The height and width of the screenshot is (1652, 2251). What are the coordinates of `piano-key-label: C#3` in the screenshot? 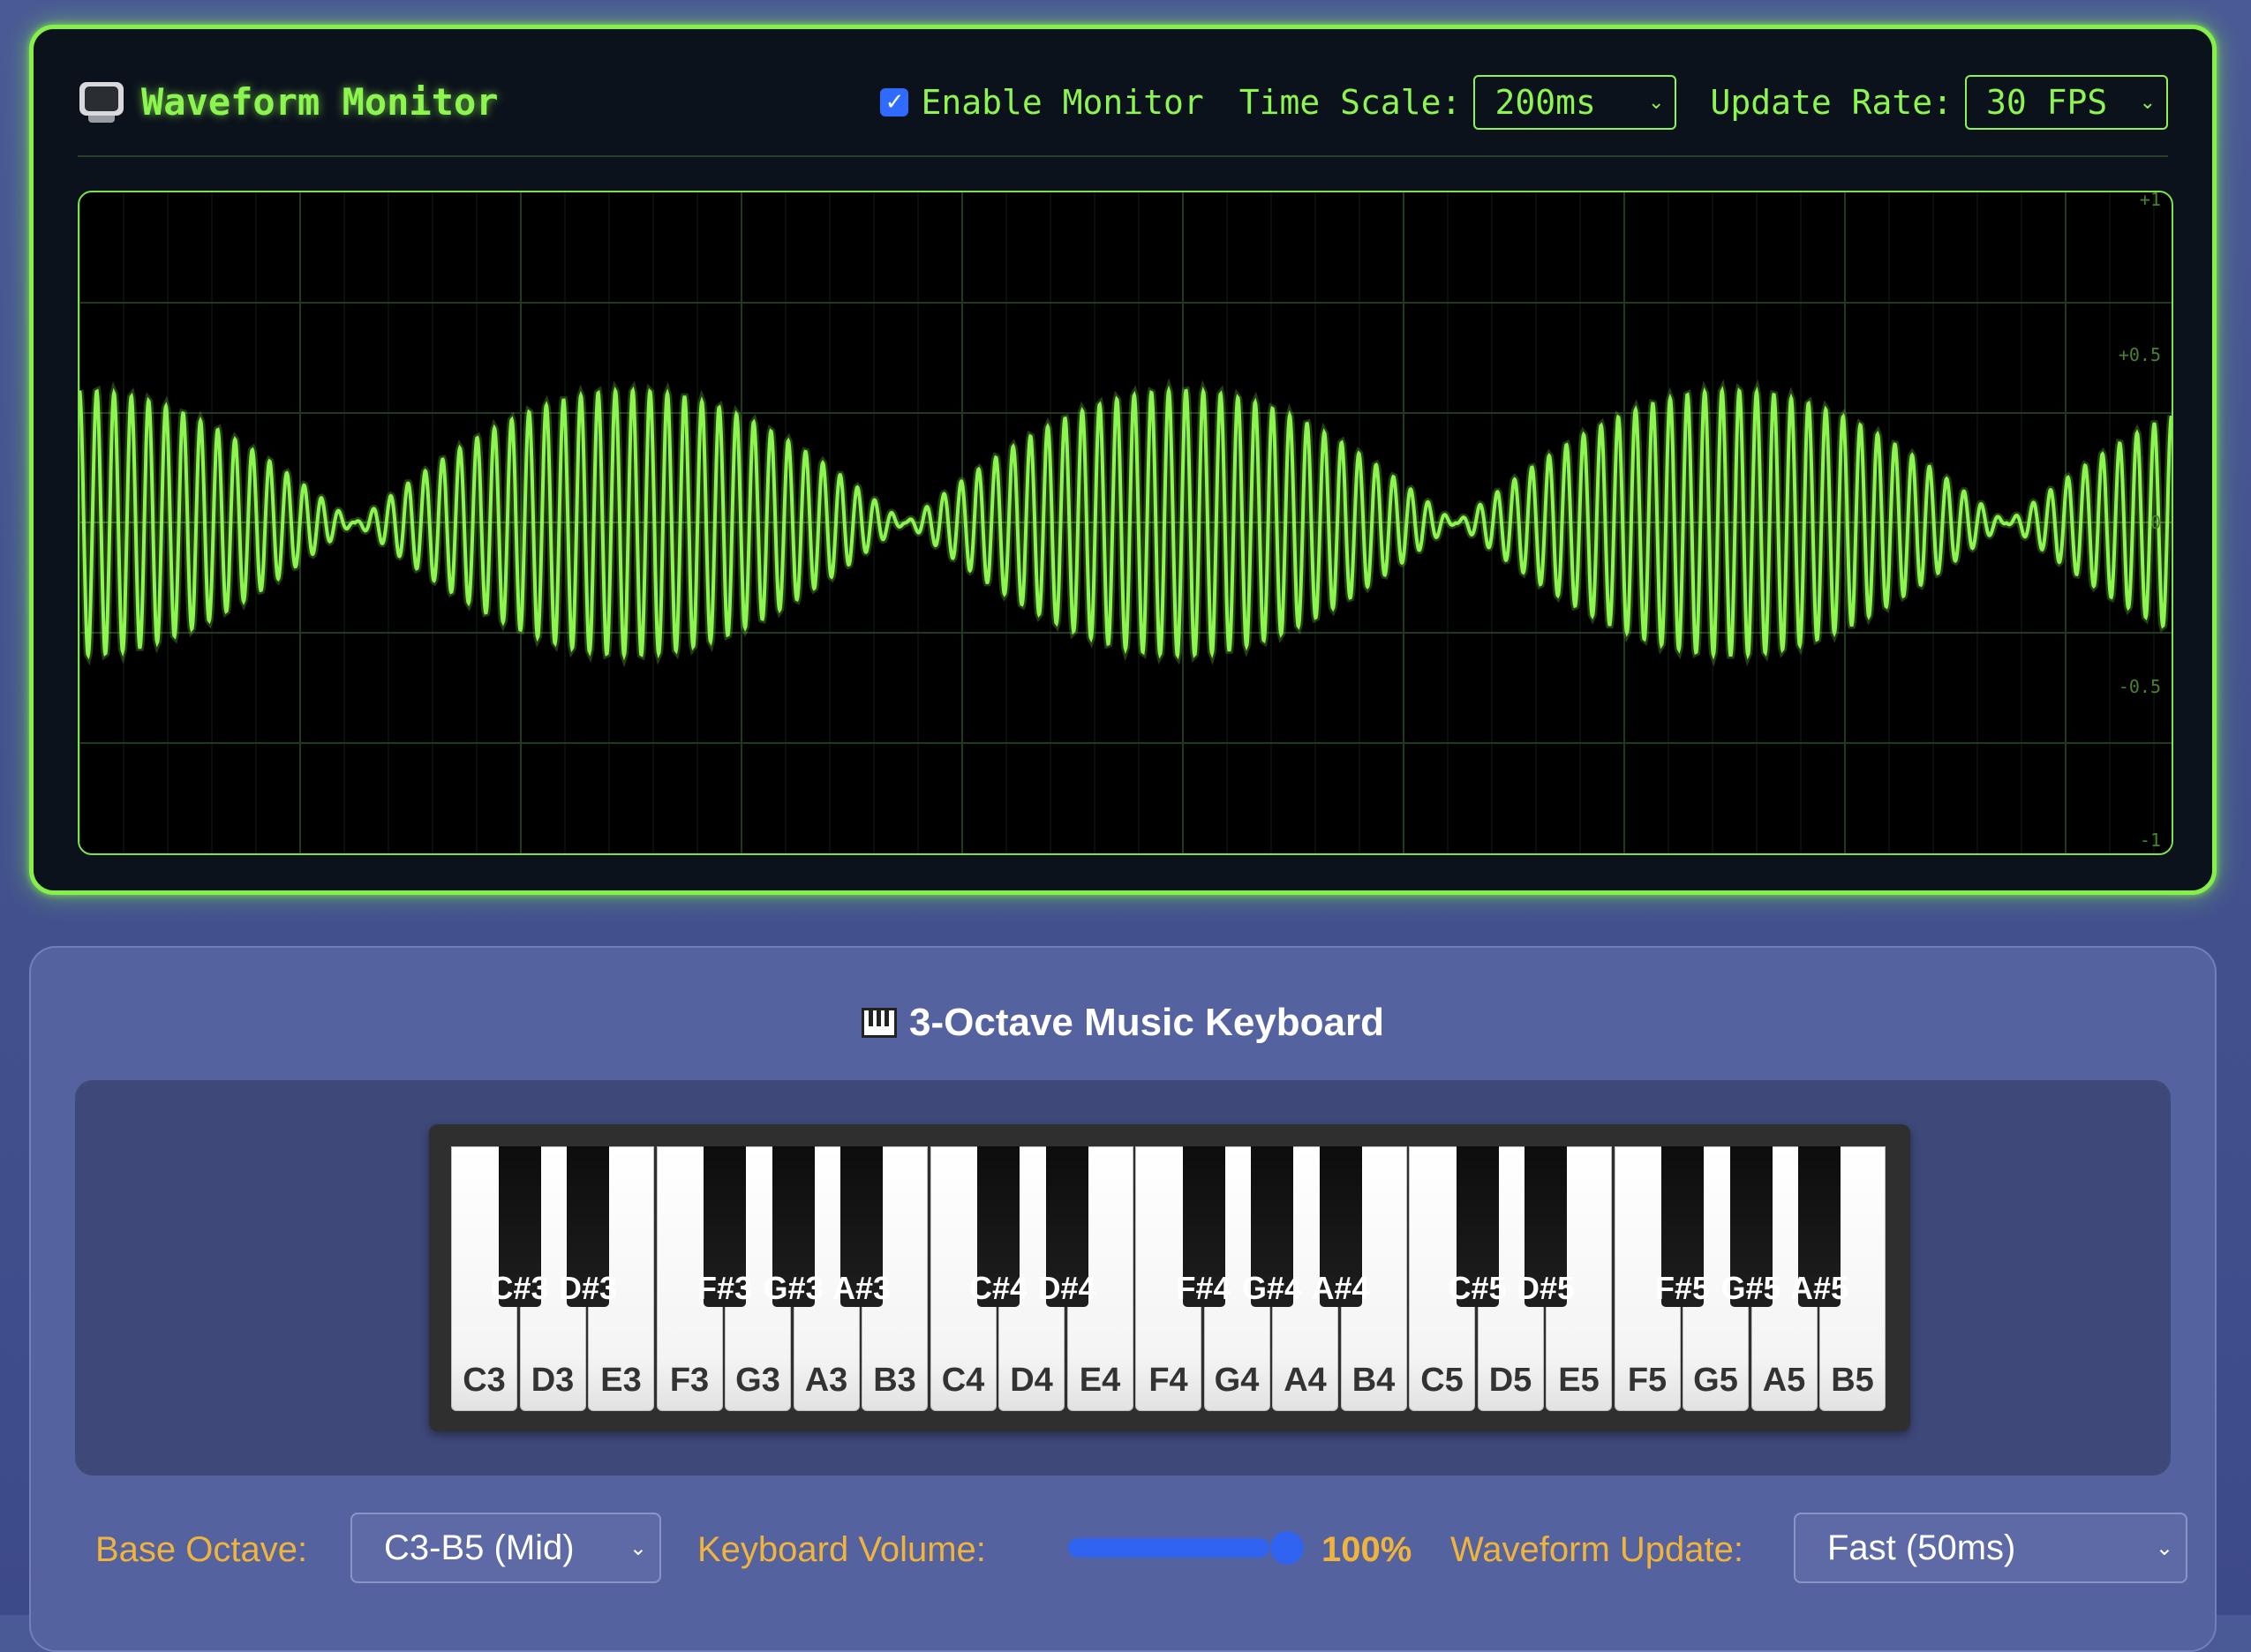 It's located at (519, 1288).